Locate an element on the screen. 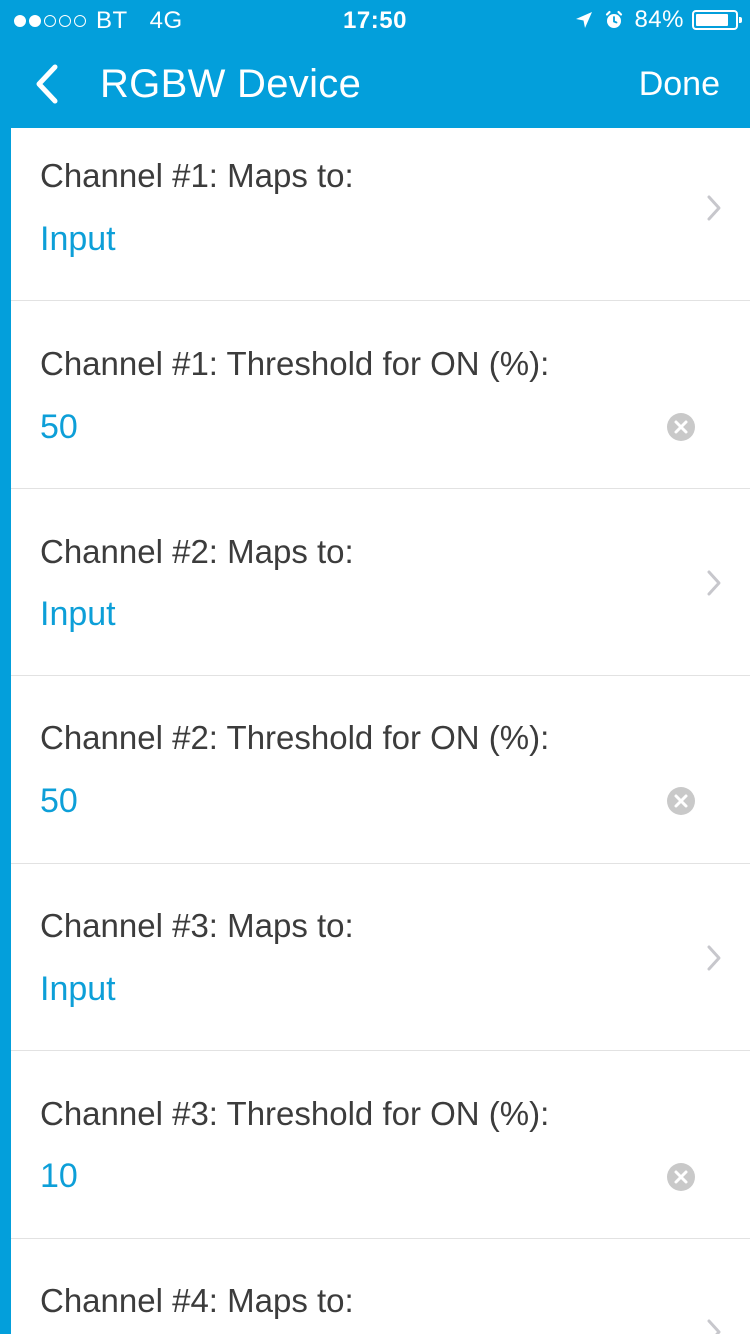 The width and height of the screenshot is (750, 1334). battery-fill is located at coordinates (712, 20).